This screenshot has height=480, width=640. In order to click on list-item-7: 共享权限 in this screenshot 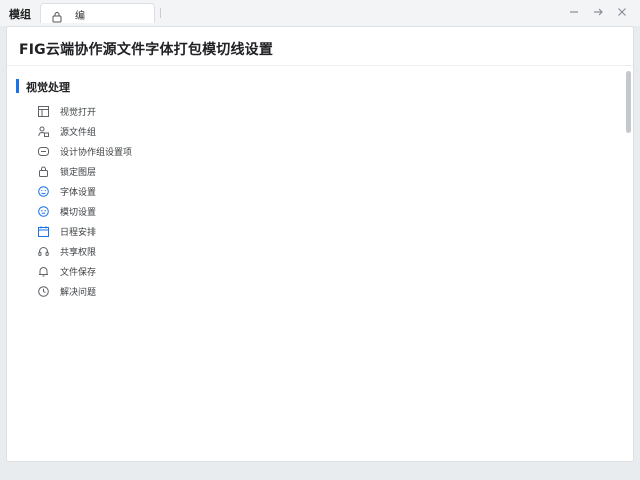, I will do `click(188, 251)`.